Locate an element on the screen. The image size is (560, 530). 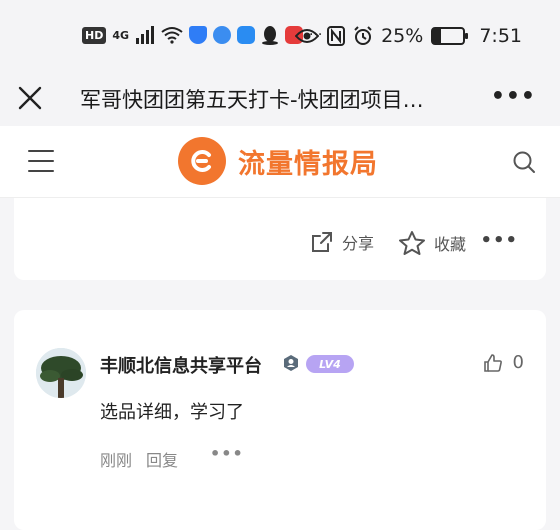
post-action-card: 分享 收藏 ••• is located at coordinates (280, 239).